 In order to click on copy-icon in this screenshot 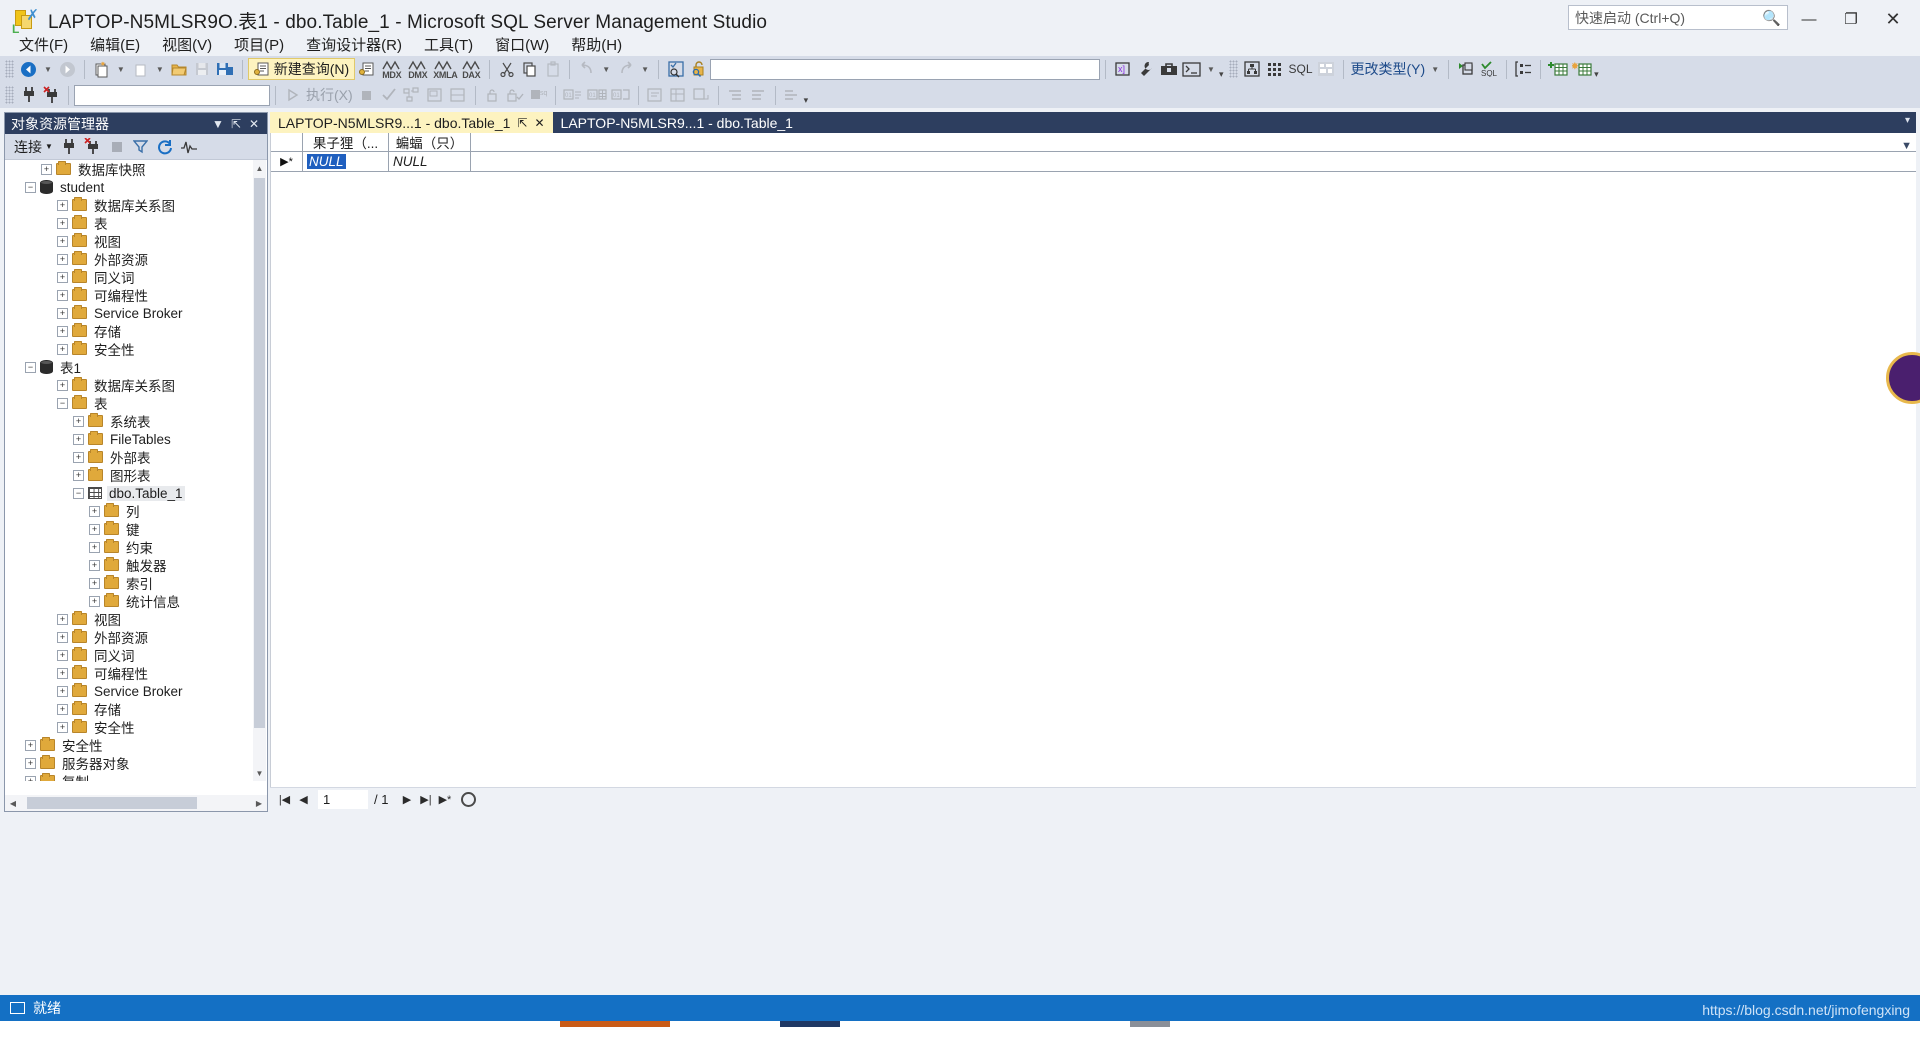, I will do `click(529, 69)`.